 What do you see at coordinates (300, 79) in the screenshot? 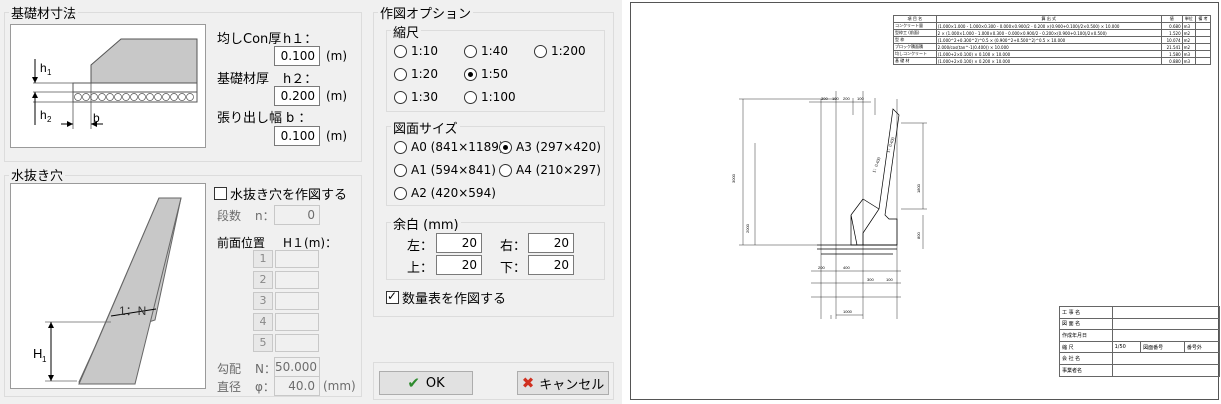
I see `h2-symbol: h２：` at bounding box center [300, 79].